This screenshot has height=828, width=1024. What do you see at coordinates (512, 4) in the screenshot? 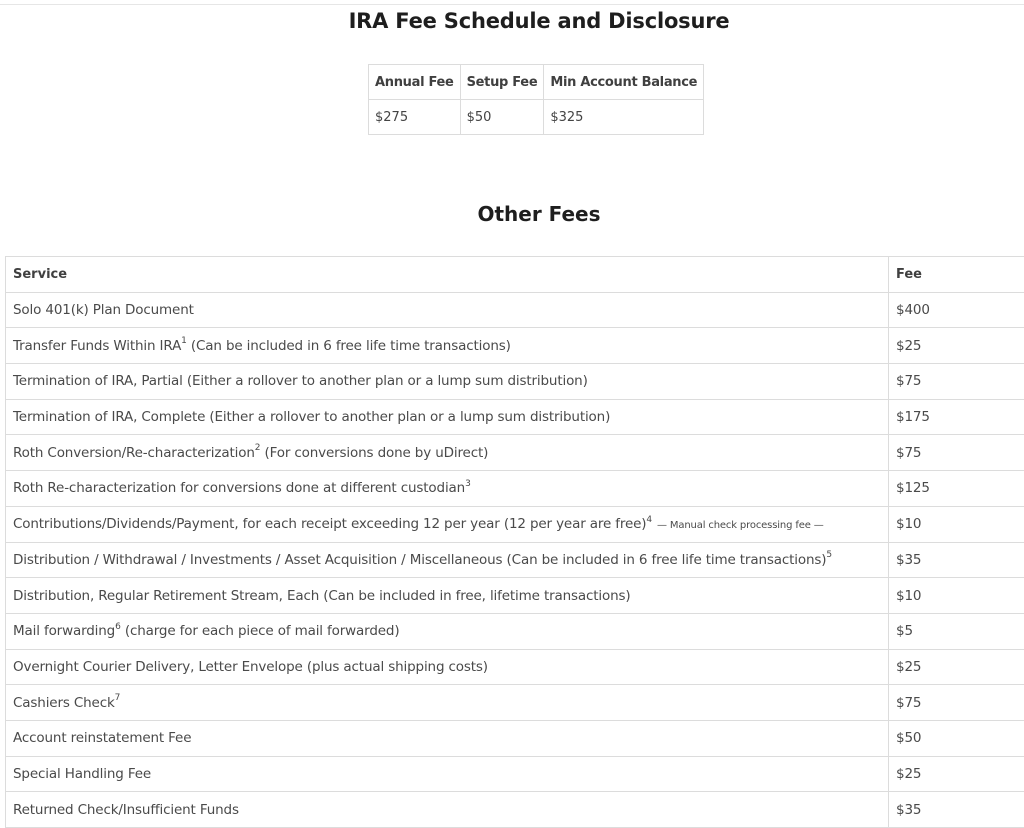
I see `top-divider` at bounding box center [512, 4].